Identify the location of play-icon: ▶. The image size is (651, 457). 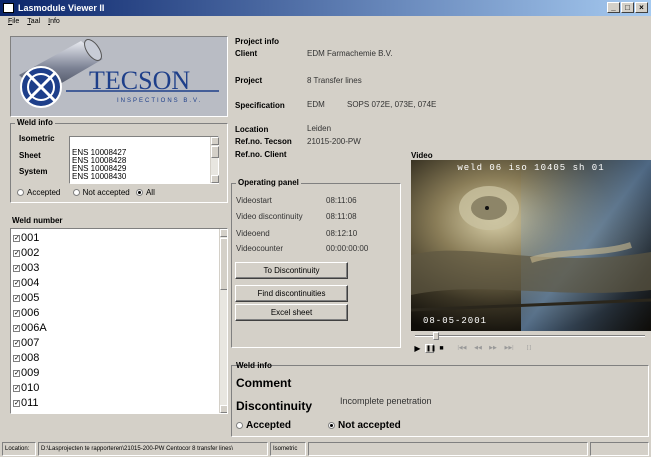
(417, 348).